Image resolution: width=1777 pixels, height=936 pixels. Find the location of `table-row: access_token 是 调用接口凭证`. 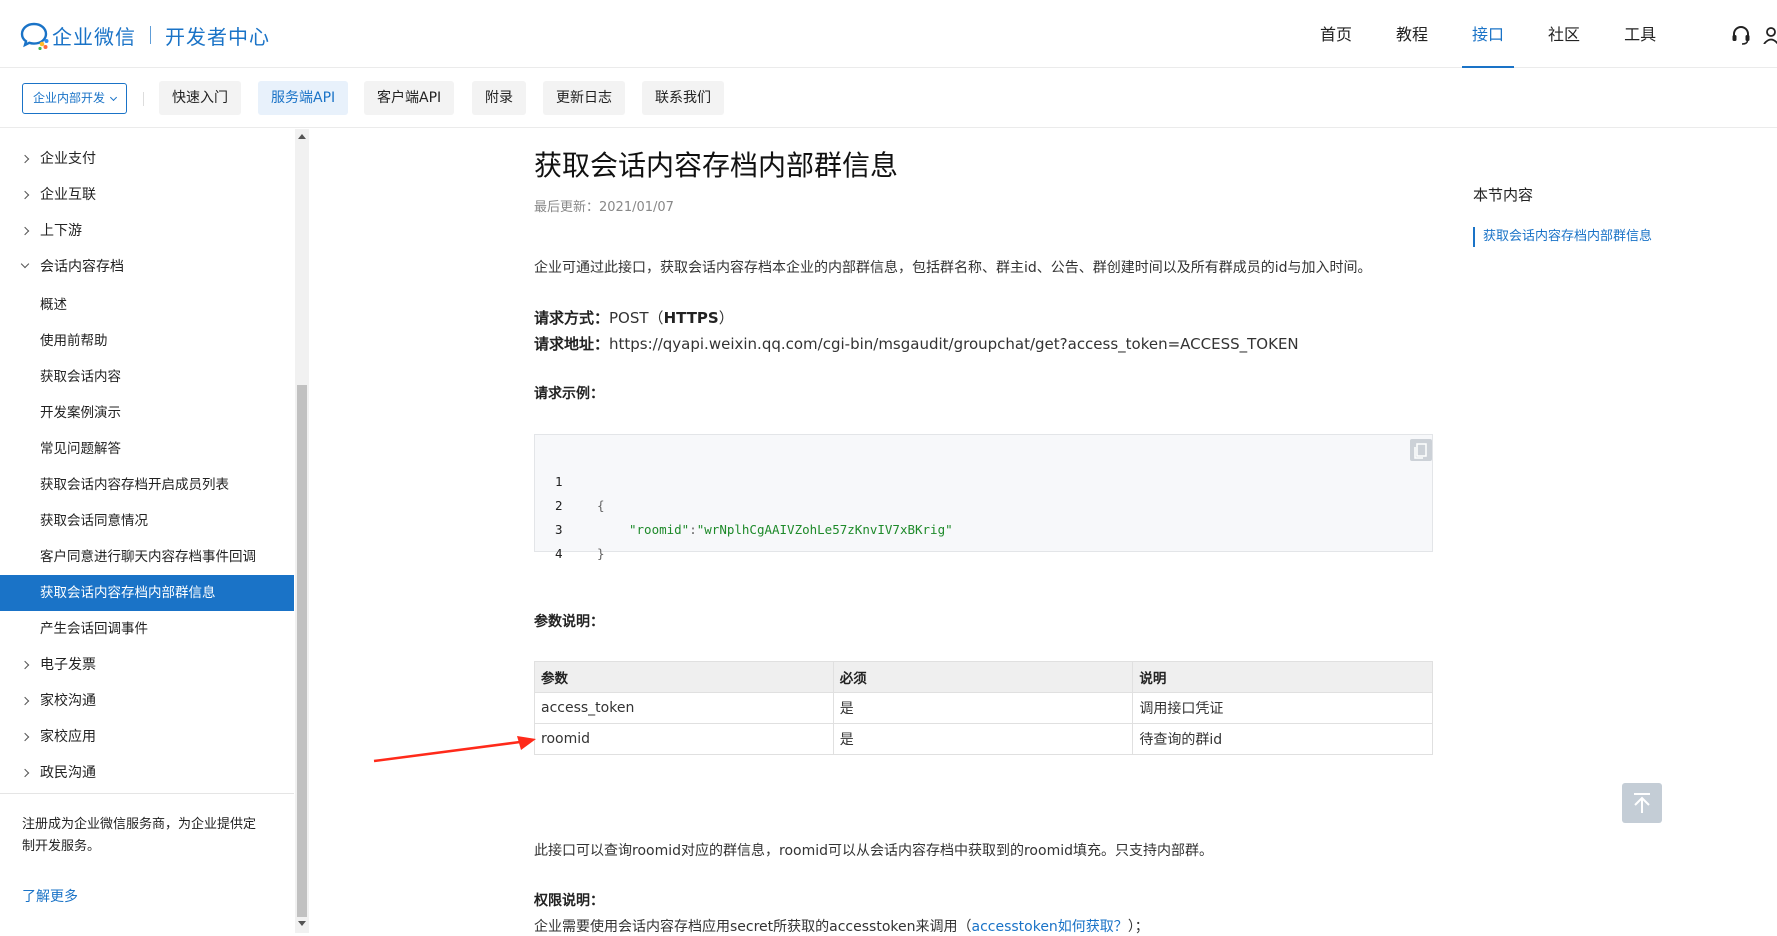

table-row: access_token 是 调用接口凭证 is located at coordinates (983, 708).